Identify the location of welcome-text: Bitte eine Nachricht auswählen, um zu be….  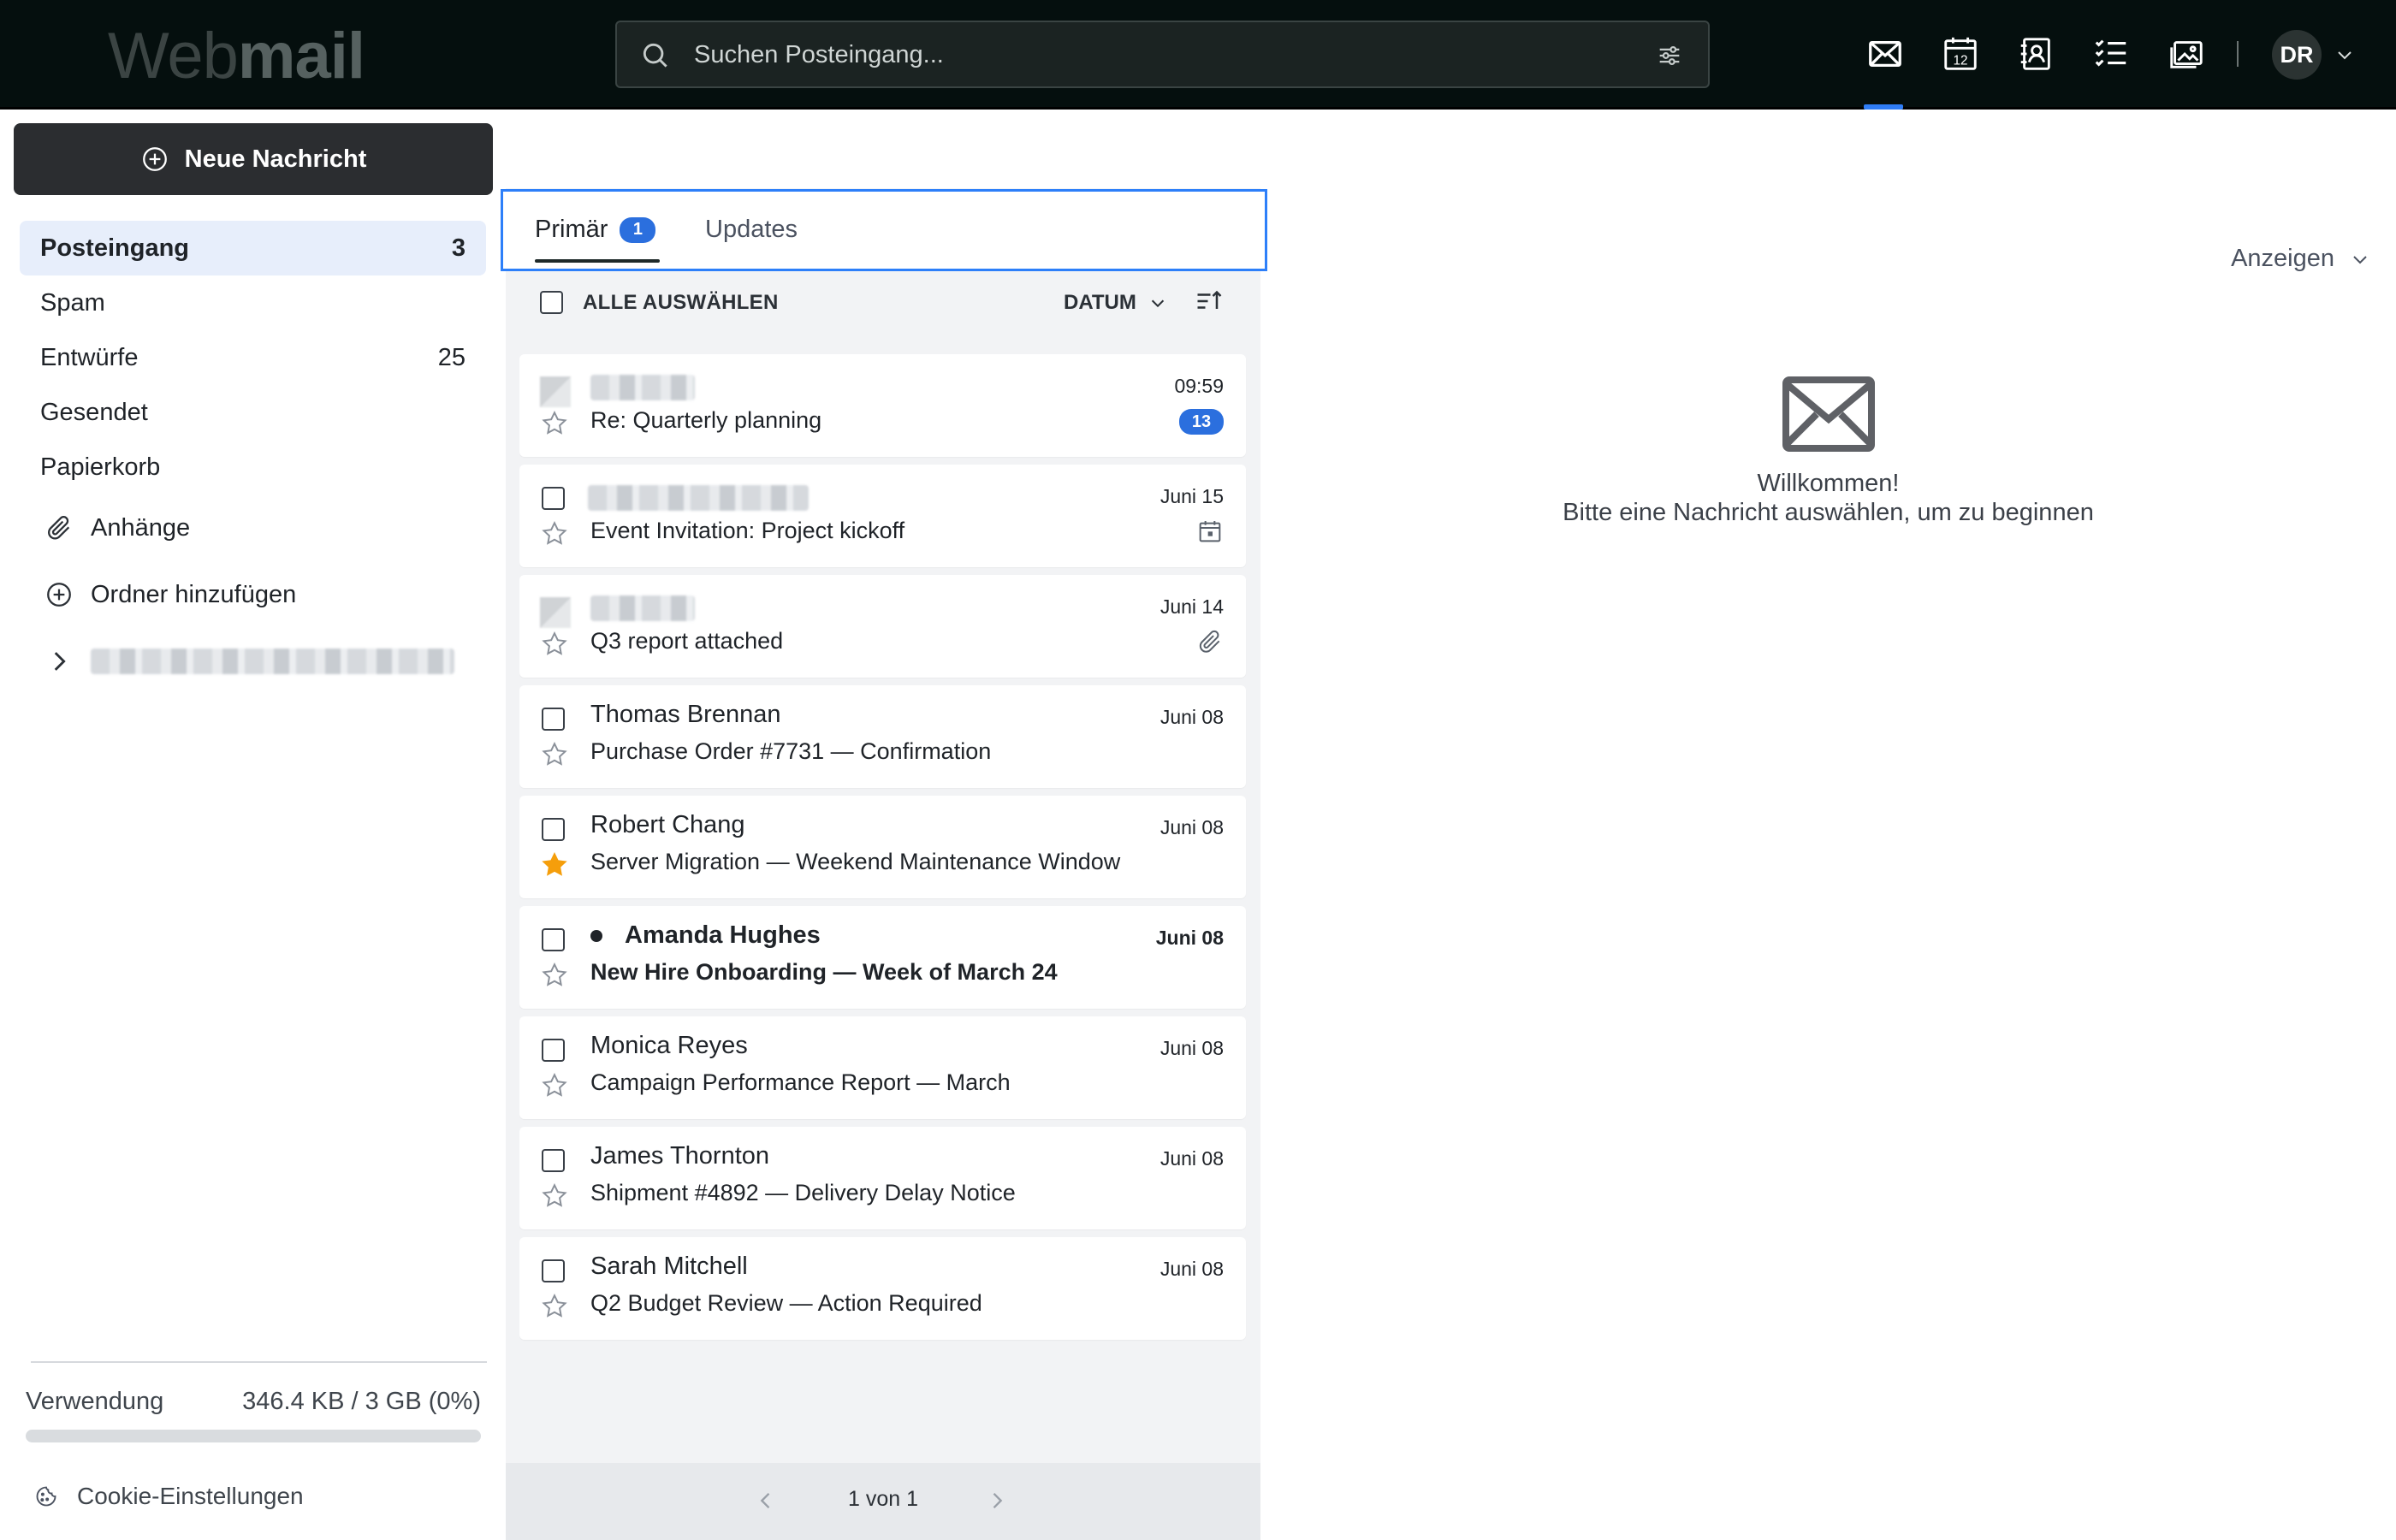
(1829, 512).